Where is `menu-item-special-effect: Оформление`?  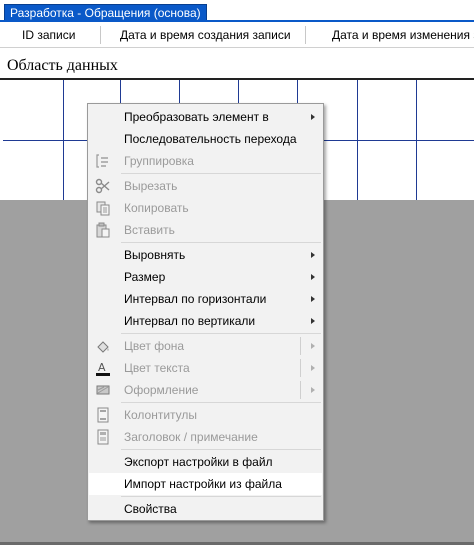
menu-item-special-effect: Оформление is located at coordinates (205, 390).